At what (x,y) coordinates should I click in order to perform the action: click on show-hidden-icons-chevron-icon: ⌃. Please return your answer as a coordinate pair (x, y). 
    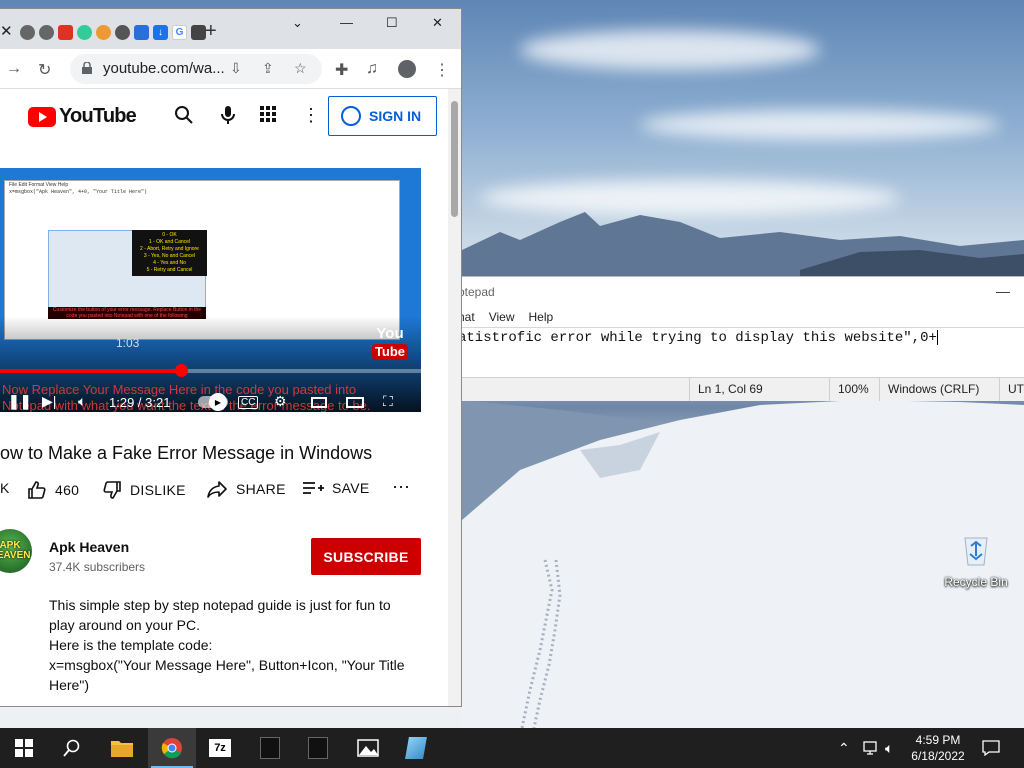
    Looking at the image, I should click on (844, 748).